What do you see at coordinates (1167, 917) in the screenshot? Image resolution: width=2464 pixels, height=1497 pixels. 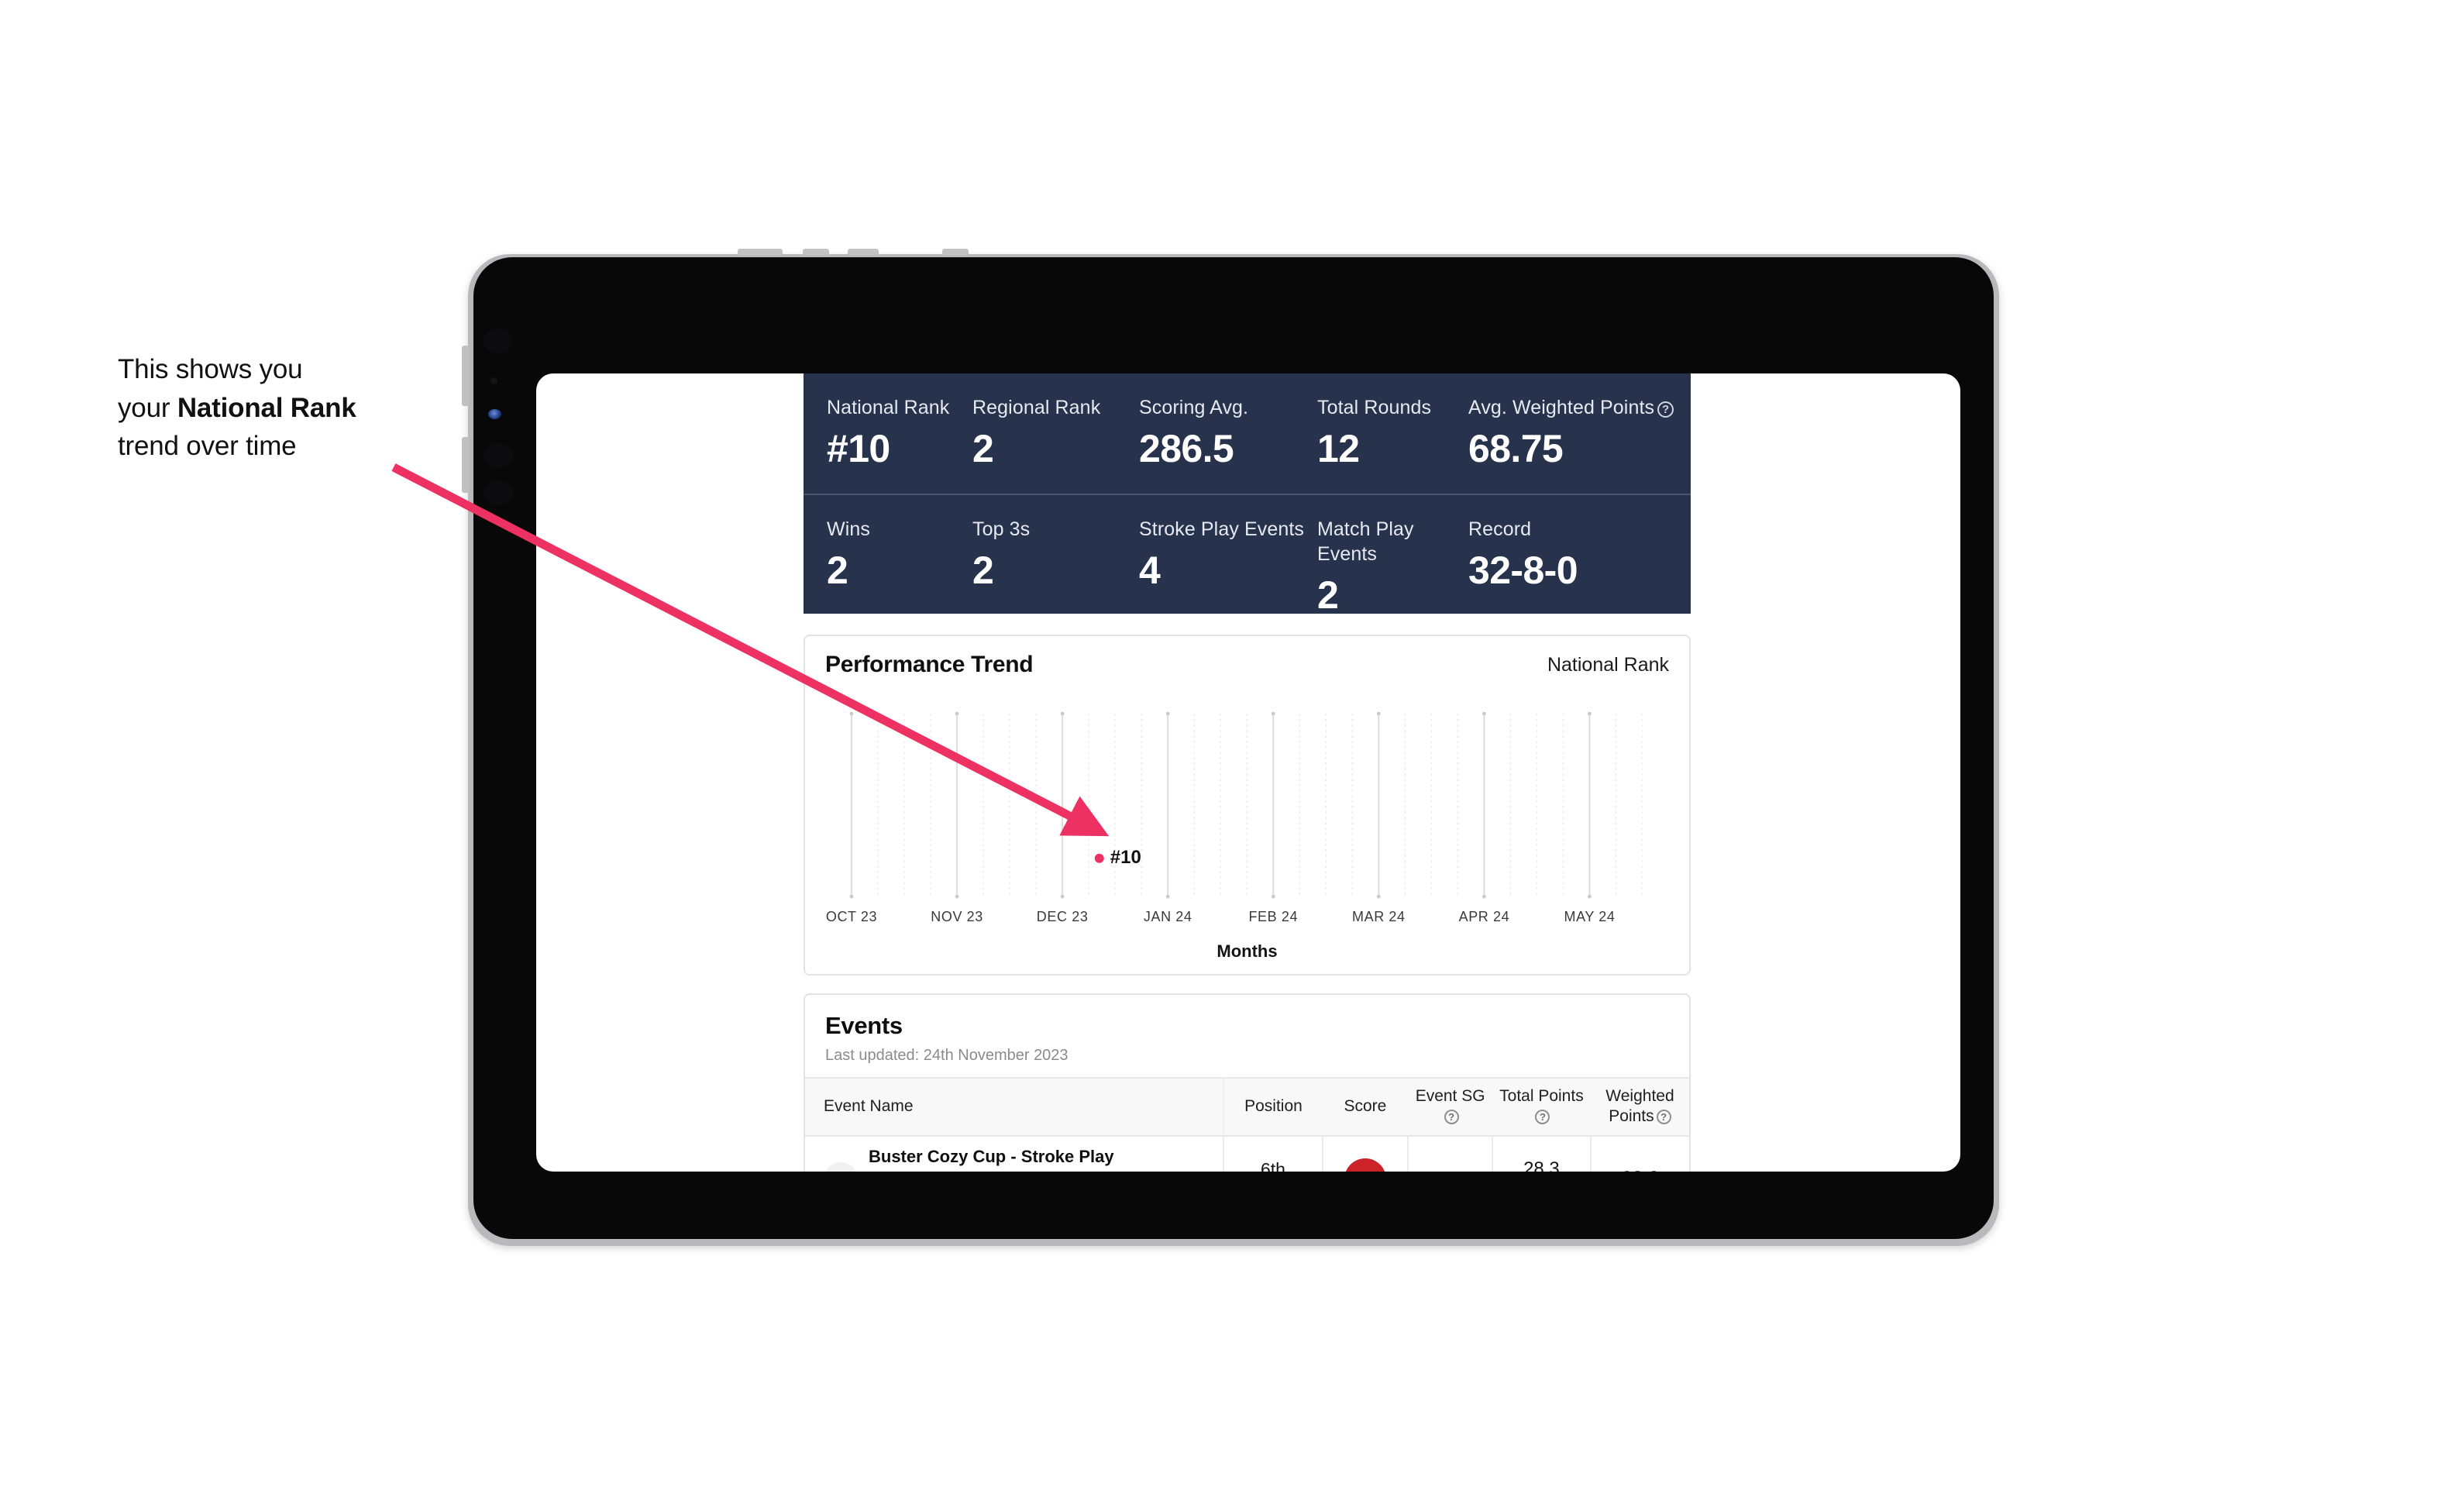 I see `chart-x-tick-label: JAN 24` at bounding box center [1167, 917].